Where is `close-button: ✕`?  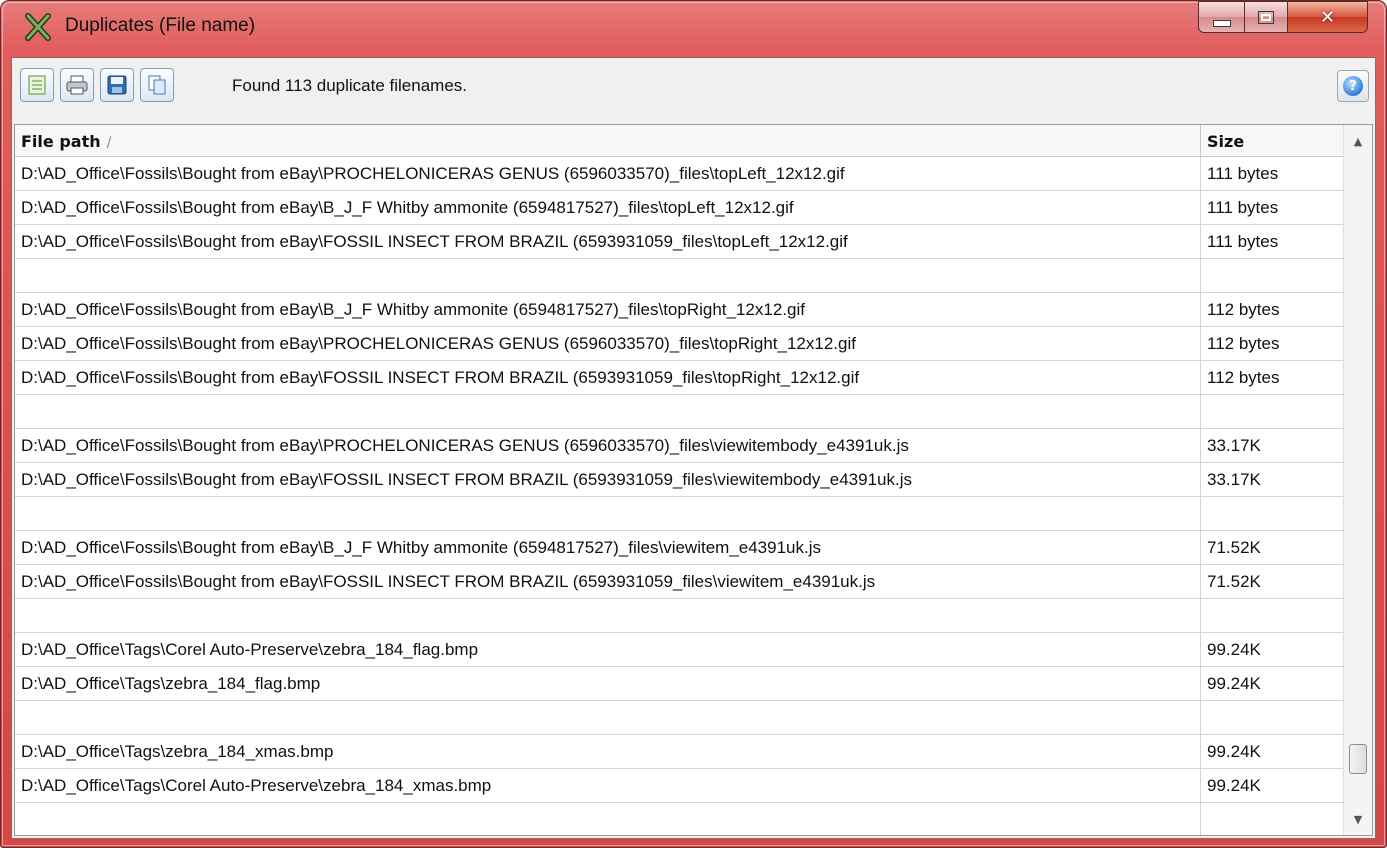 close-button: ✕ is located at coordinates (1328, 17).